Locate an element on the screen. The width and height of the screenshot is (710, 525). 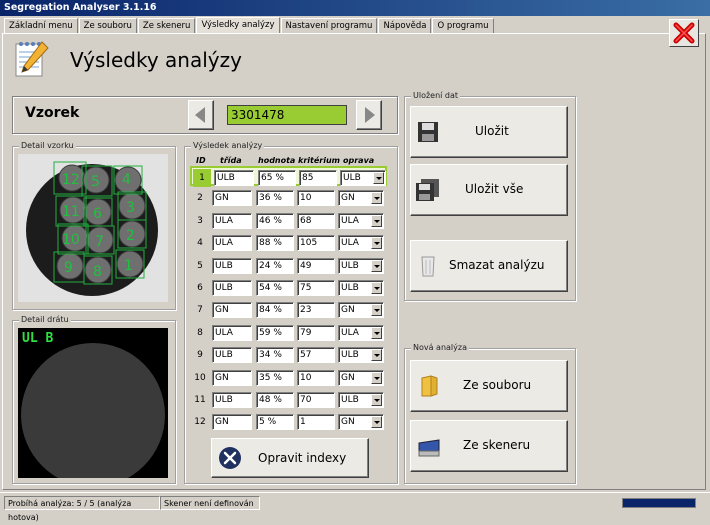
value-cell: 48 % is located at coordinates (275, 400).